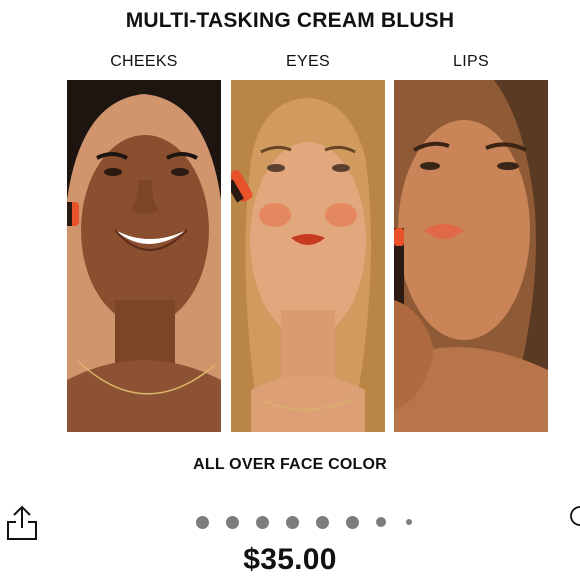 This screenshot has width=580, height=580. What do you see at coordinates (144, 61) in the screenshot?
I see `panel-label-cheeks: CHEEKS` at bounding box center [144, 61].